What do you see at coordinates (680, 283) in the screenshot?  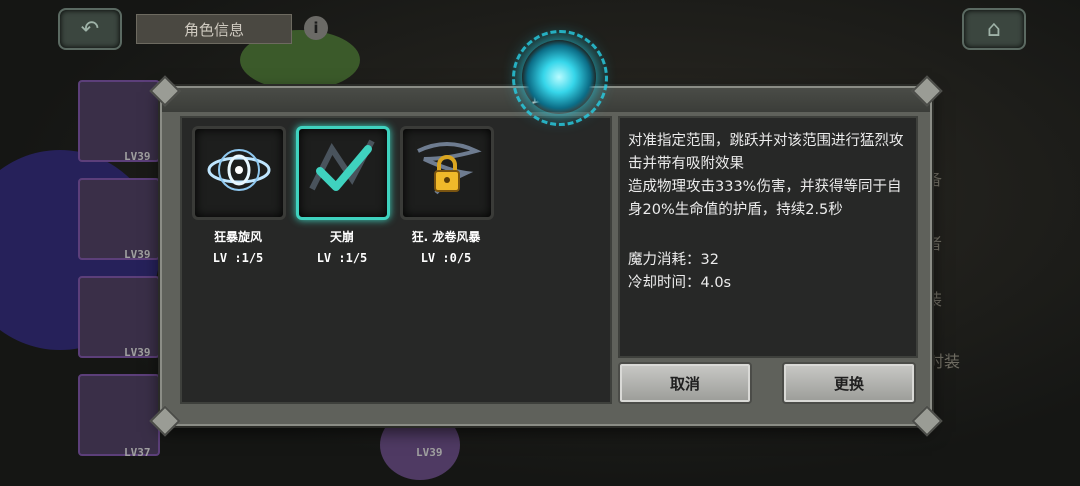 I see `cooldown: 冷却时间：4.0s` at bounding box center [680, 283].